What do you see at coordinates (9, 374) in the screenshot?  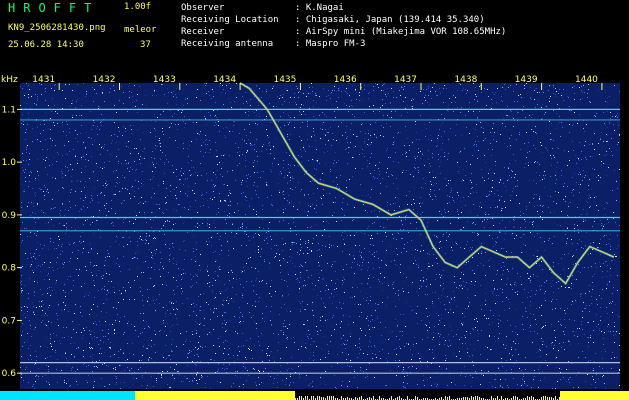 I see `y-tick-label: 0.6` at bounding box center [9, 374].